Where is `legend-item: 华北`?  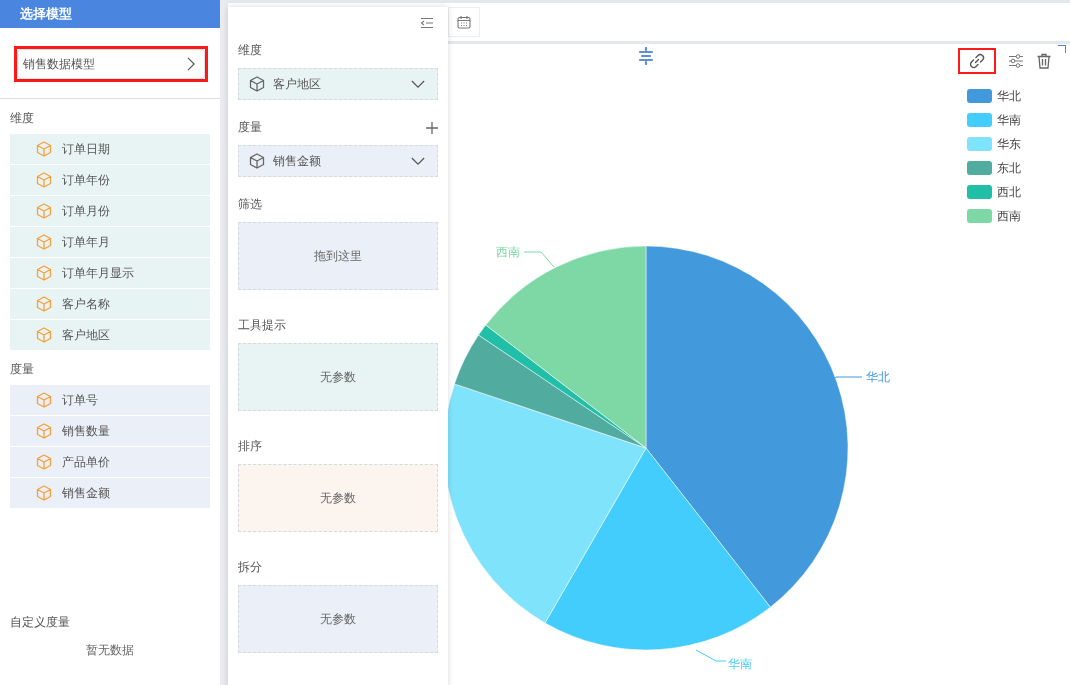
legend-item: 华北 is located at coordinates (994, 96).